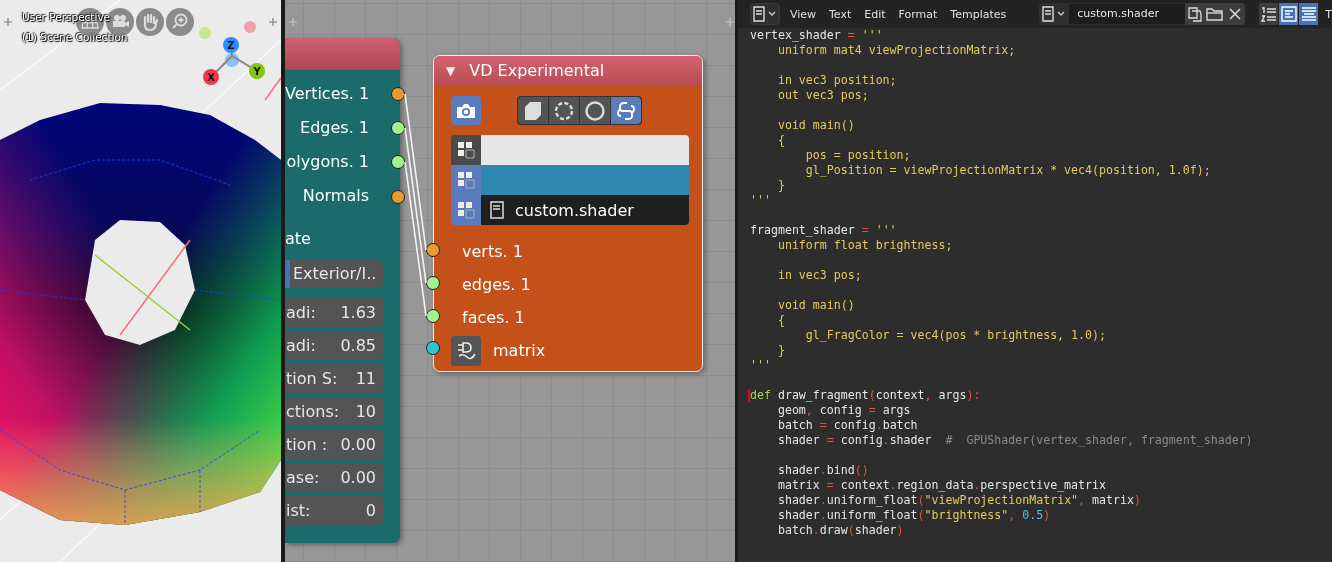 The width and height of the screenshot is (1332, 562). Describe the element at coordinates (819, 275) in the screenshot. I see `code-line: in vec3 pos;` at that location.